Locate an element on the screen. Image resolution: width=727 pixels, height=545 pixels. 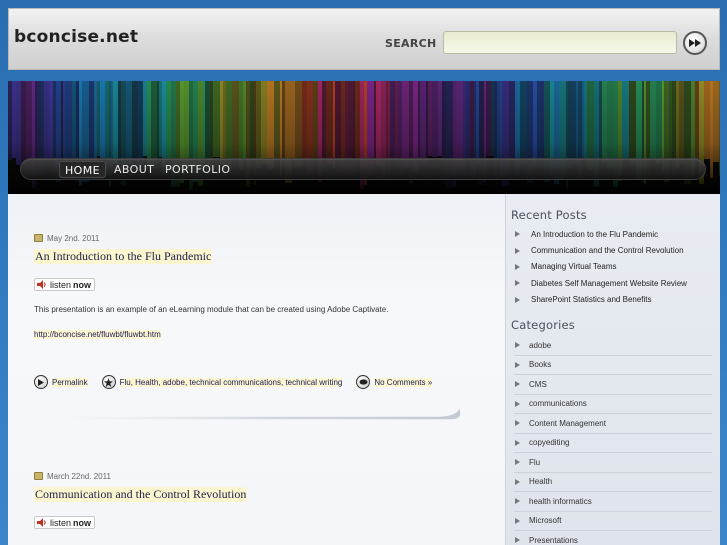
search-button is located at coordinates (695, 43).